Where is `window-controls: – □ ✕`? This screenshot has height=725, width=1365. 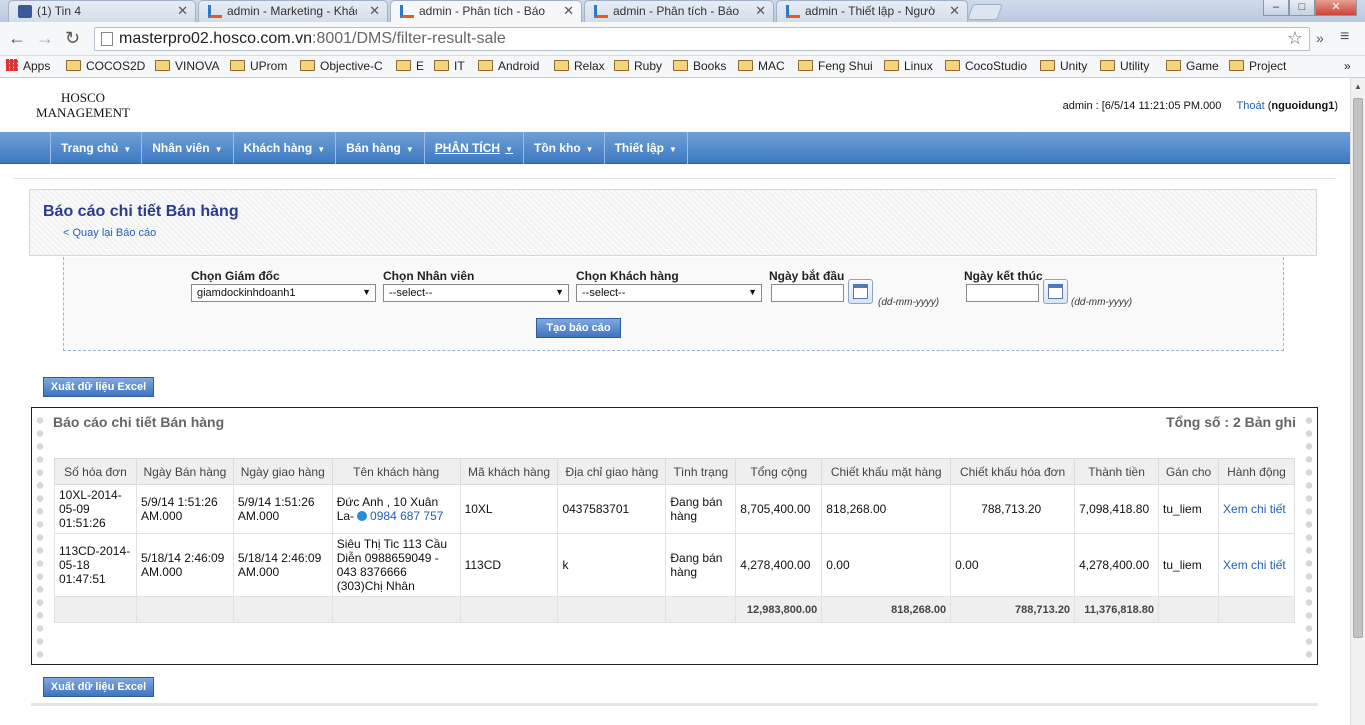 window-controls: – □ ✕ is located at coordinates (1310, 8).